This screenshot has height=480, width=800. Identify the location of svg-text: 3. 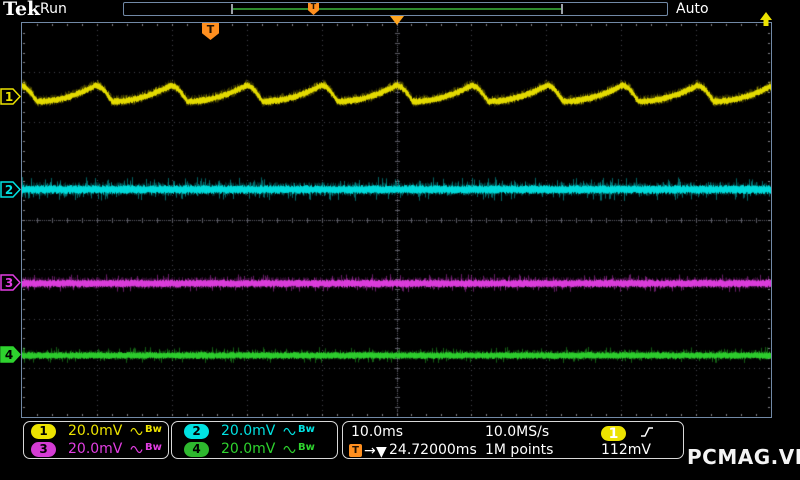
(9, 283).